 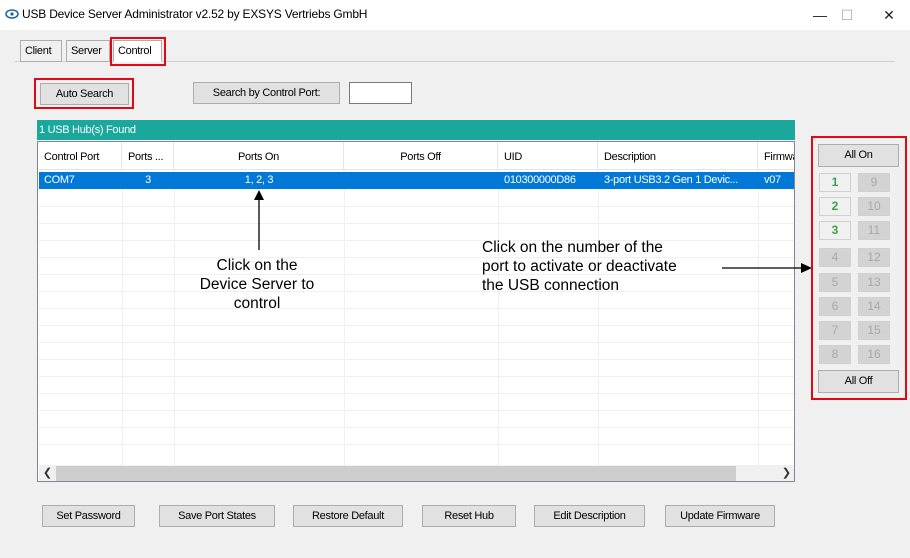 What do you see at coordinates (589, 516) in the screenshot?
I see `edit-description-button: Edit Description` at bounding box center [589, 516].